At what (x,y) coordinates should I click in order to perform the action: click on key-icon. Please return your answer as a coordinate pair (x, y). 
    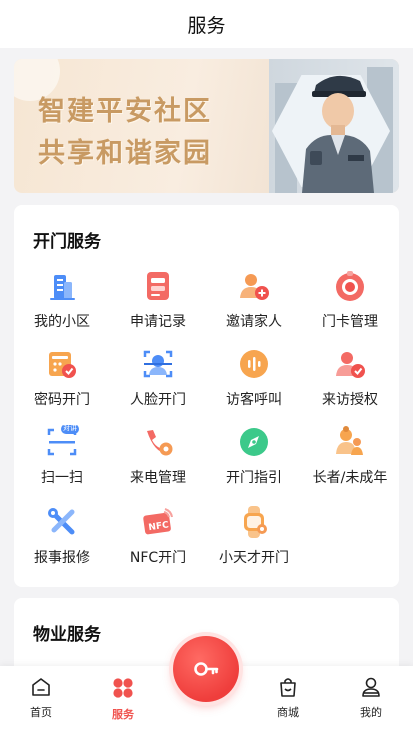
    Looking at the image, I should click on (206, 669).